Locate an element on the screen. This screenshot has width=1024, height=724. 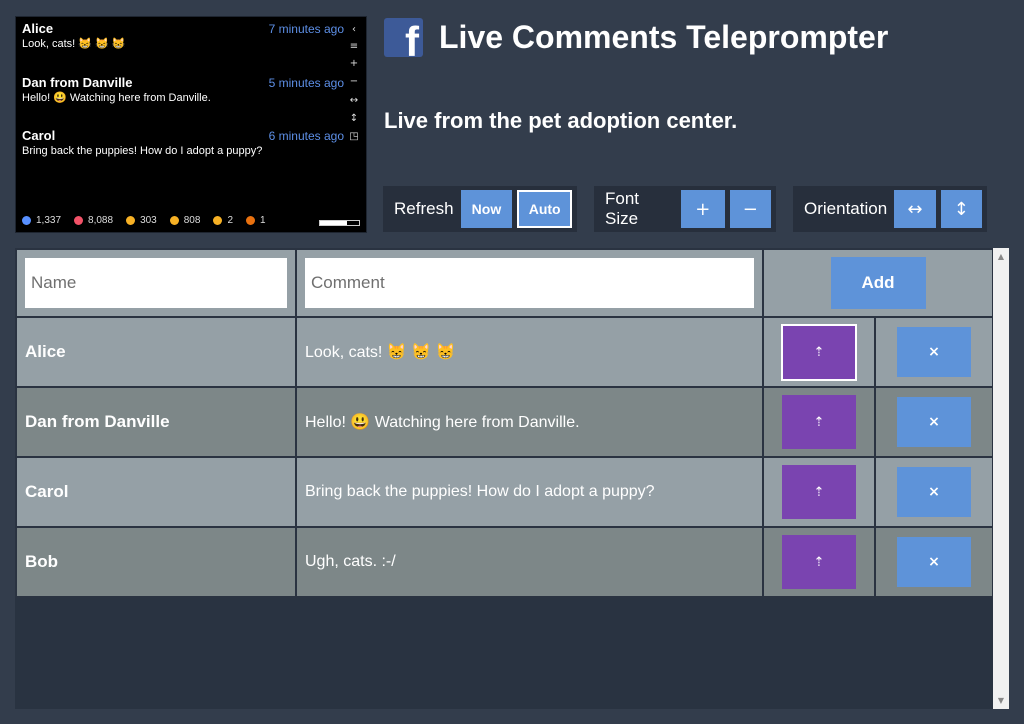
preview-comment-text: Look, cats! 😸 😸 😸 is located at coordinates (74, 44).